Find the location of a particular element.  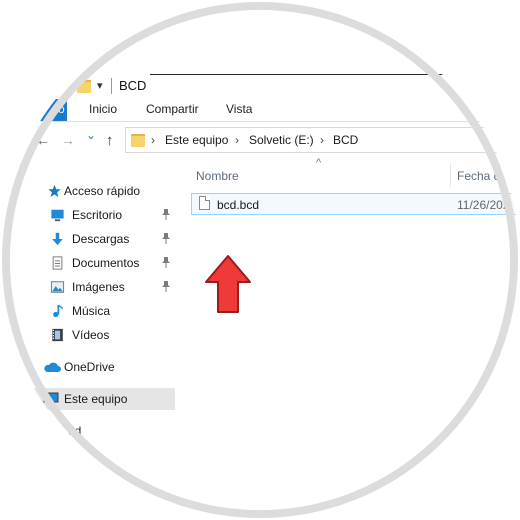

cloud-icon is located at coordinates (52, 367).